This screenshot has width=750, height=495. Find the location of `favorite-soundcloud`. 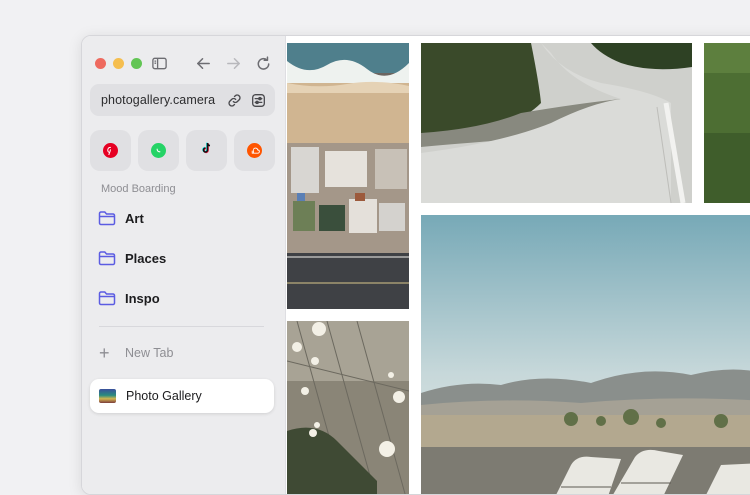

favorite-soundcloud is located at coordinates (254, 150).